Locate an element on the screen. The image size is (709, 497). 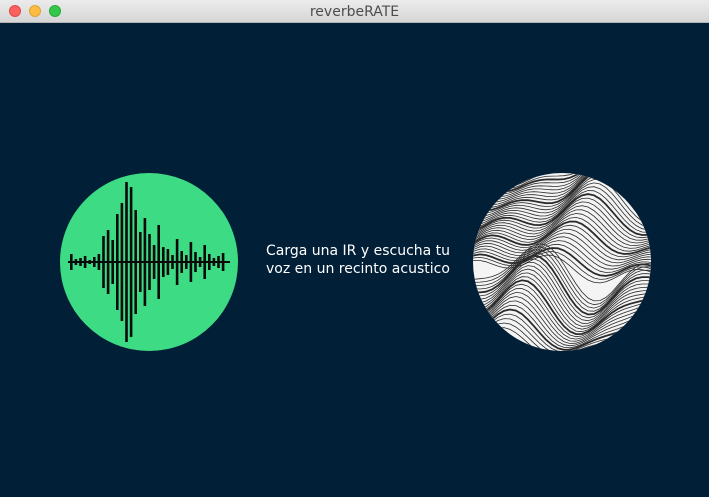
instruction-line-2: voz en un recinto acustico is located at coordinates (358, 269).